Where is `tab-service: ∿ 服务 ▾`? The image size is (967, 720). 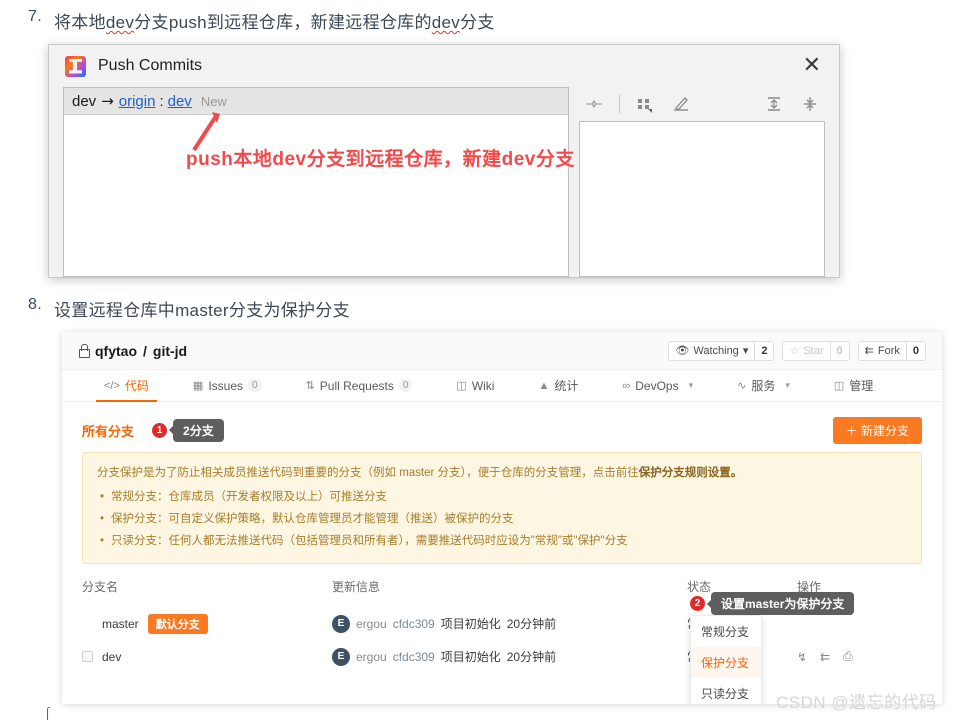 tab-service: ∿ 服务 ▾ is located at coordinates (763, 385).